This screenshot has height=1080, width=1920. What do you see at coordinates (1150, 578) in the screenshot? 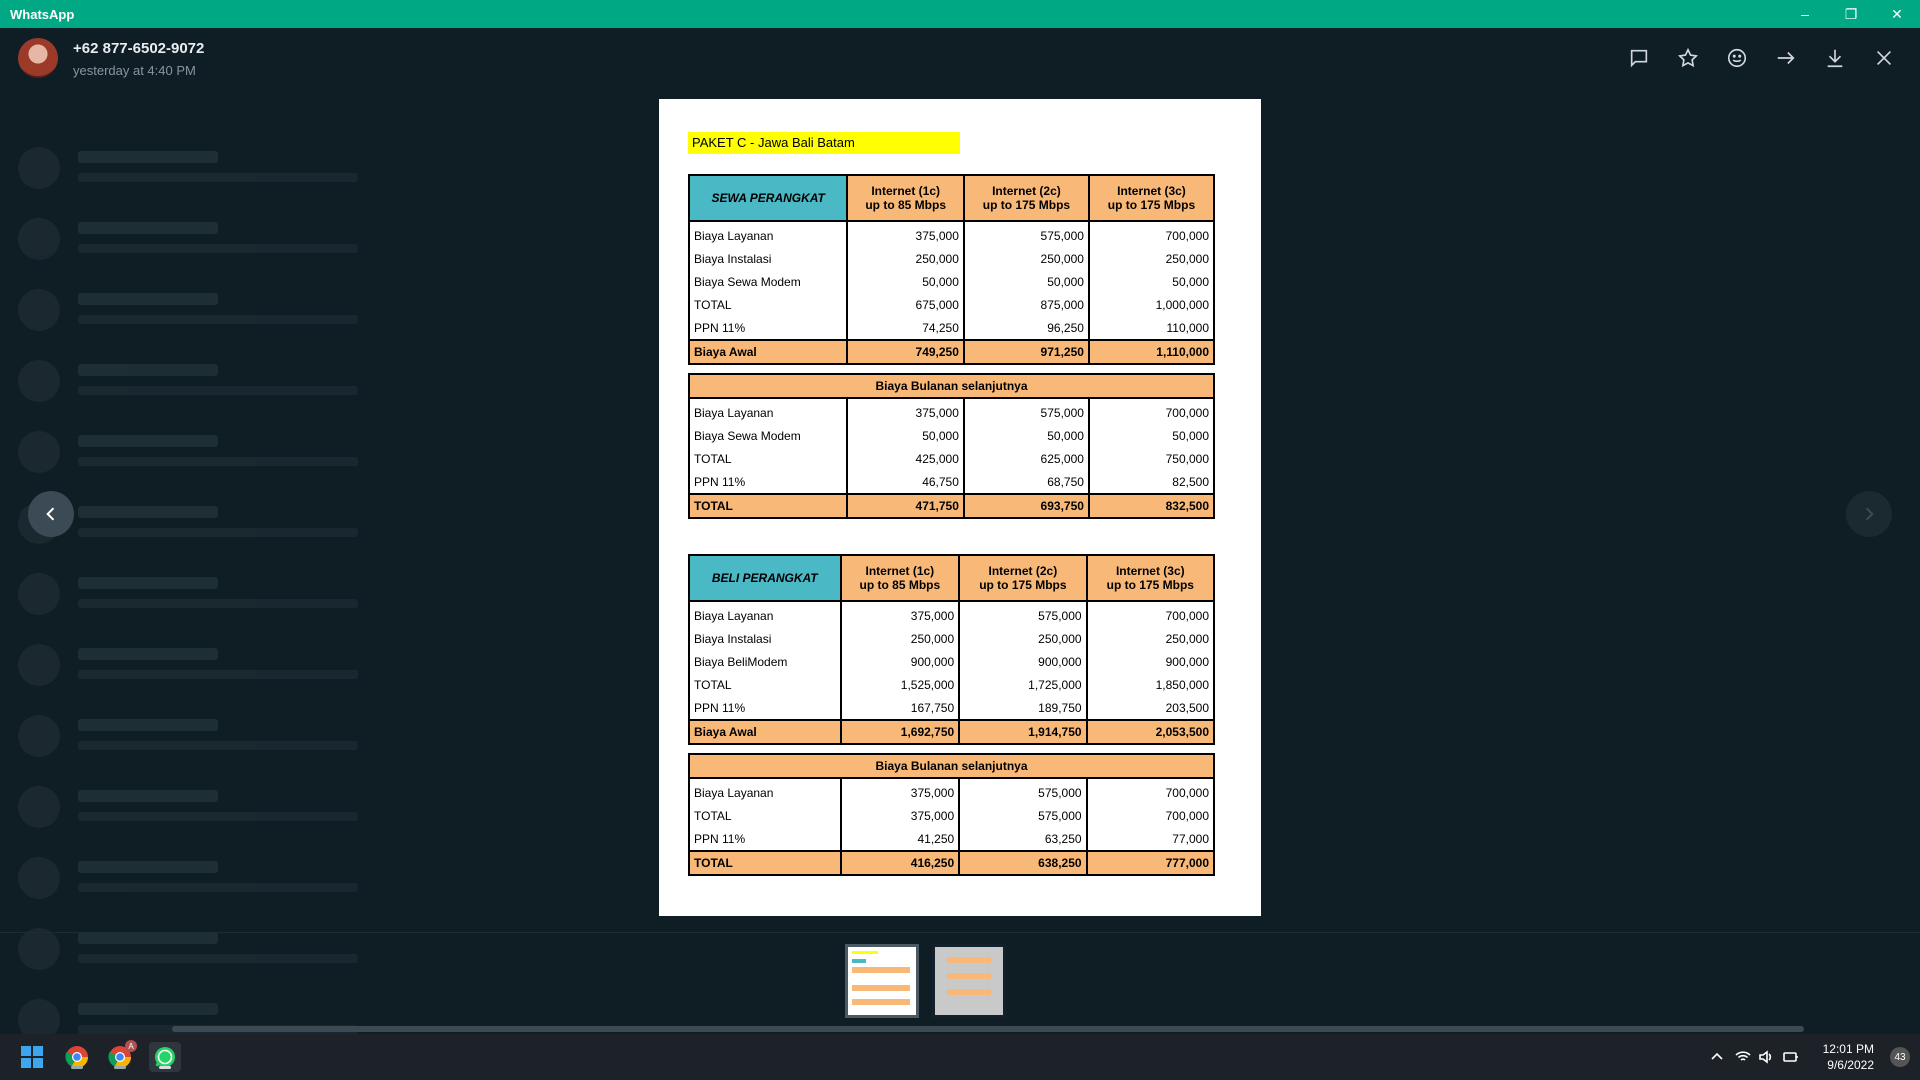
I see `plan-column-header: Internet (3c) up to 175 Mbps` at bounding box center [1150, 578].